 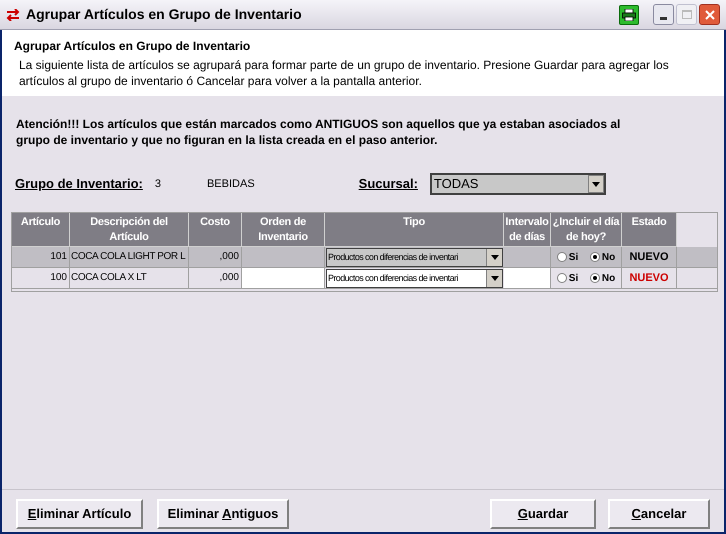 What do you see at coordinates (230, 184) in the screenshot?
I see `group-name: BEBIDAS` at bounding box center [230, 184].